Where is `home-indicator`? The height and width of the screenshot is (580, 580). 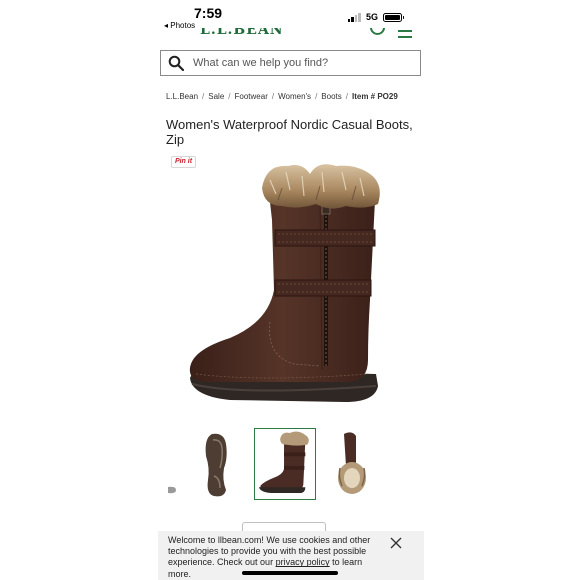
home-indicator is located at coordinates (290, 573).